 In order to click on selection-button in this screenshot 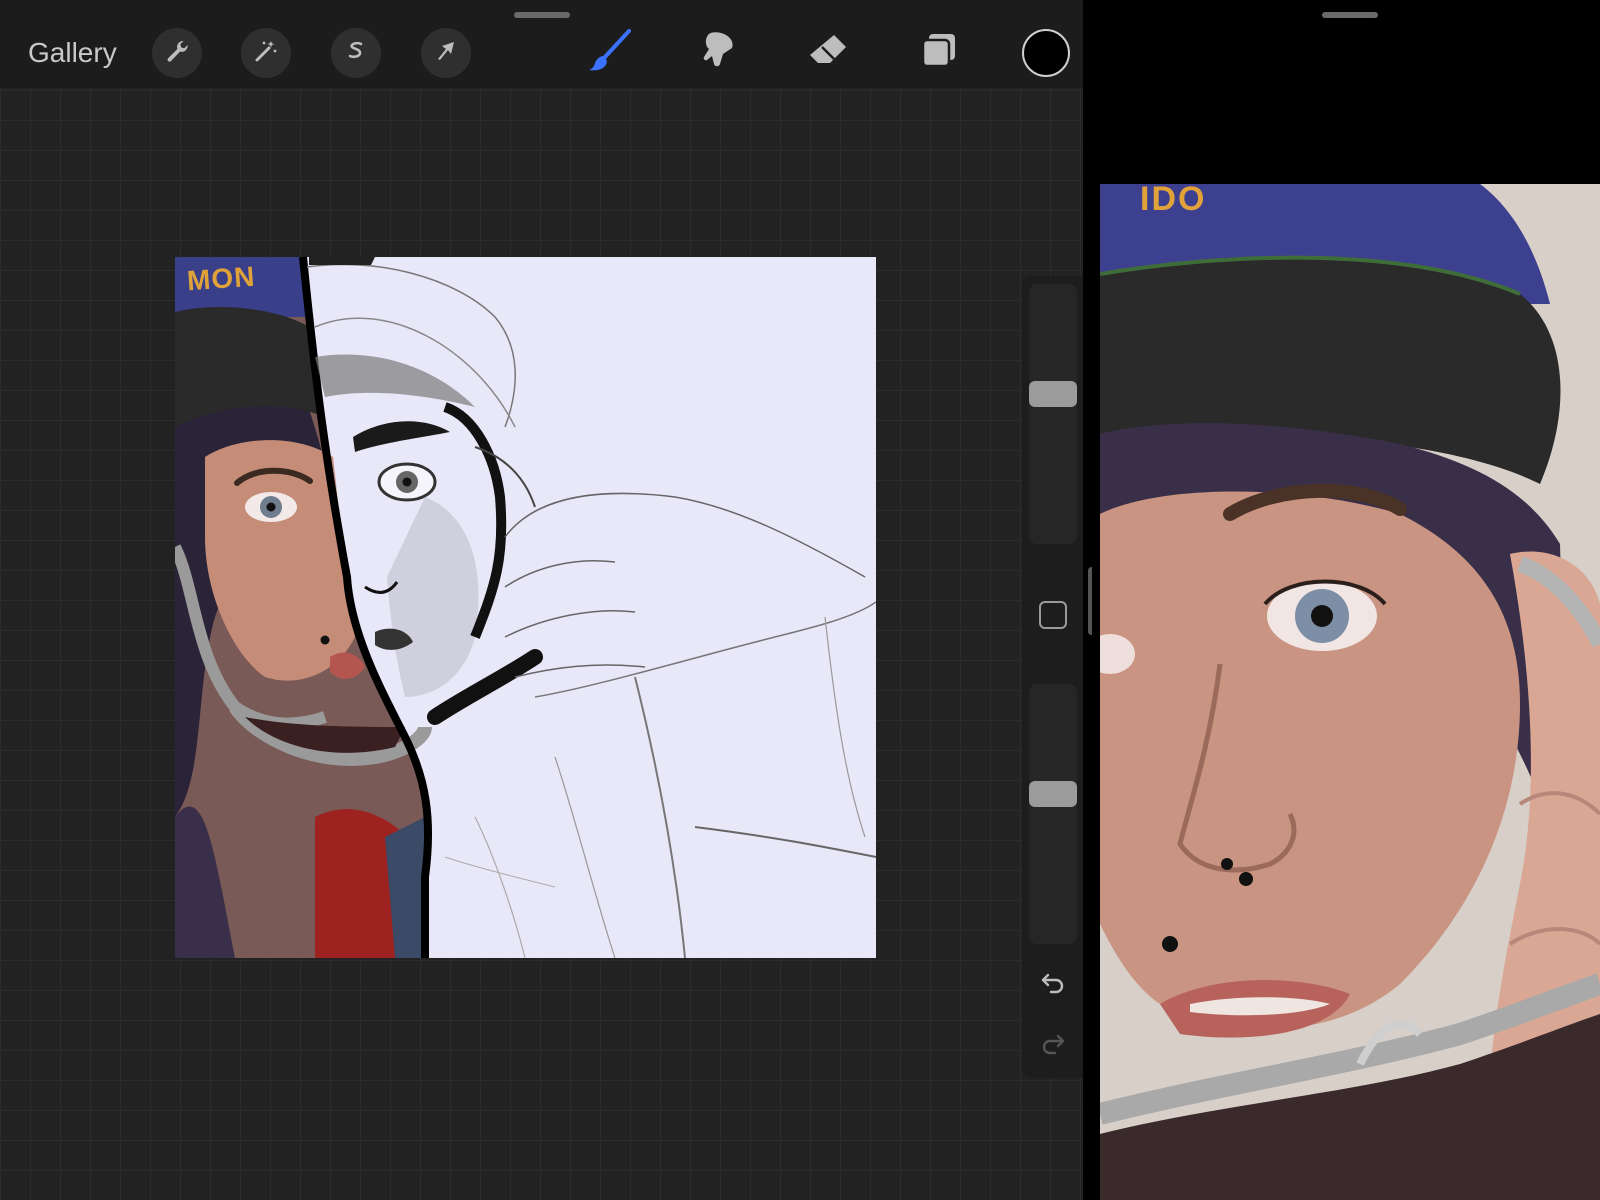, I will do `click(356, 53)`.